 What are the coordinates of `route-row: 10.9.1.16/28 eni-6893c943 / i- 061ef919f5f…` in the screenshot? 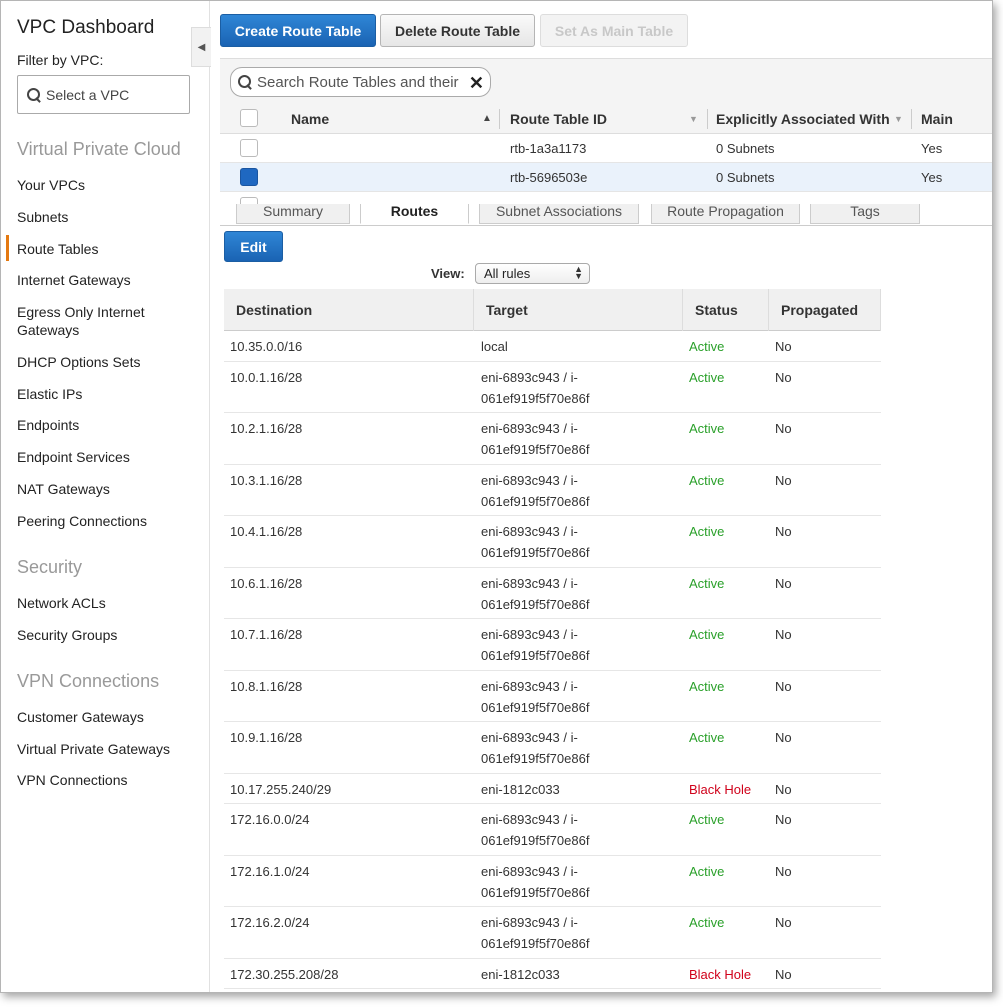 It's located at (552, 748).